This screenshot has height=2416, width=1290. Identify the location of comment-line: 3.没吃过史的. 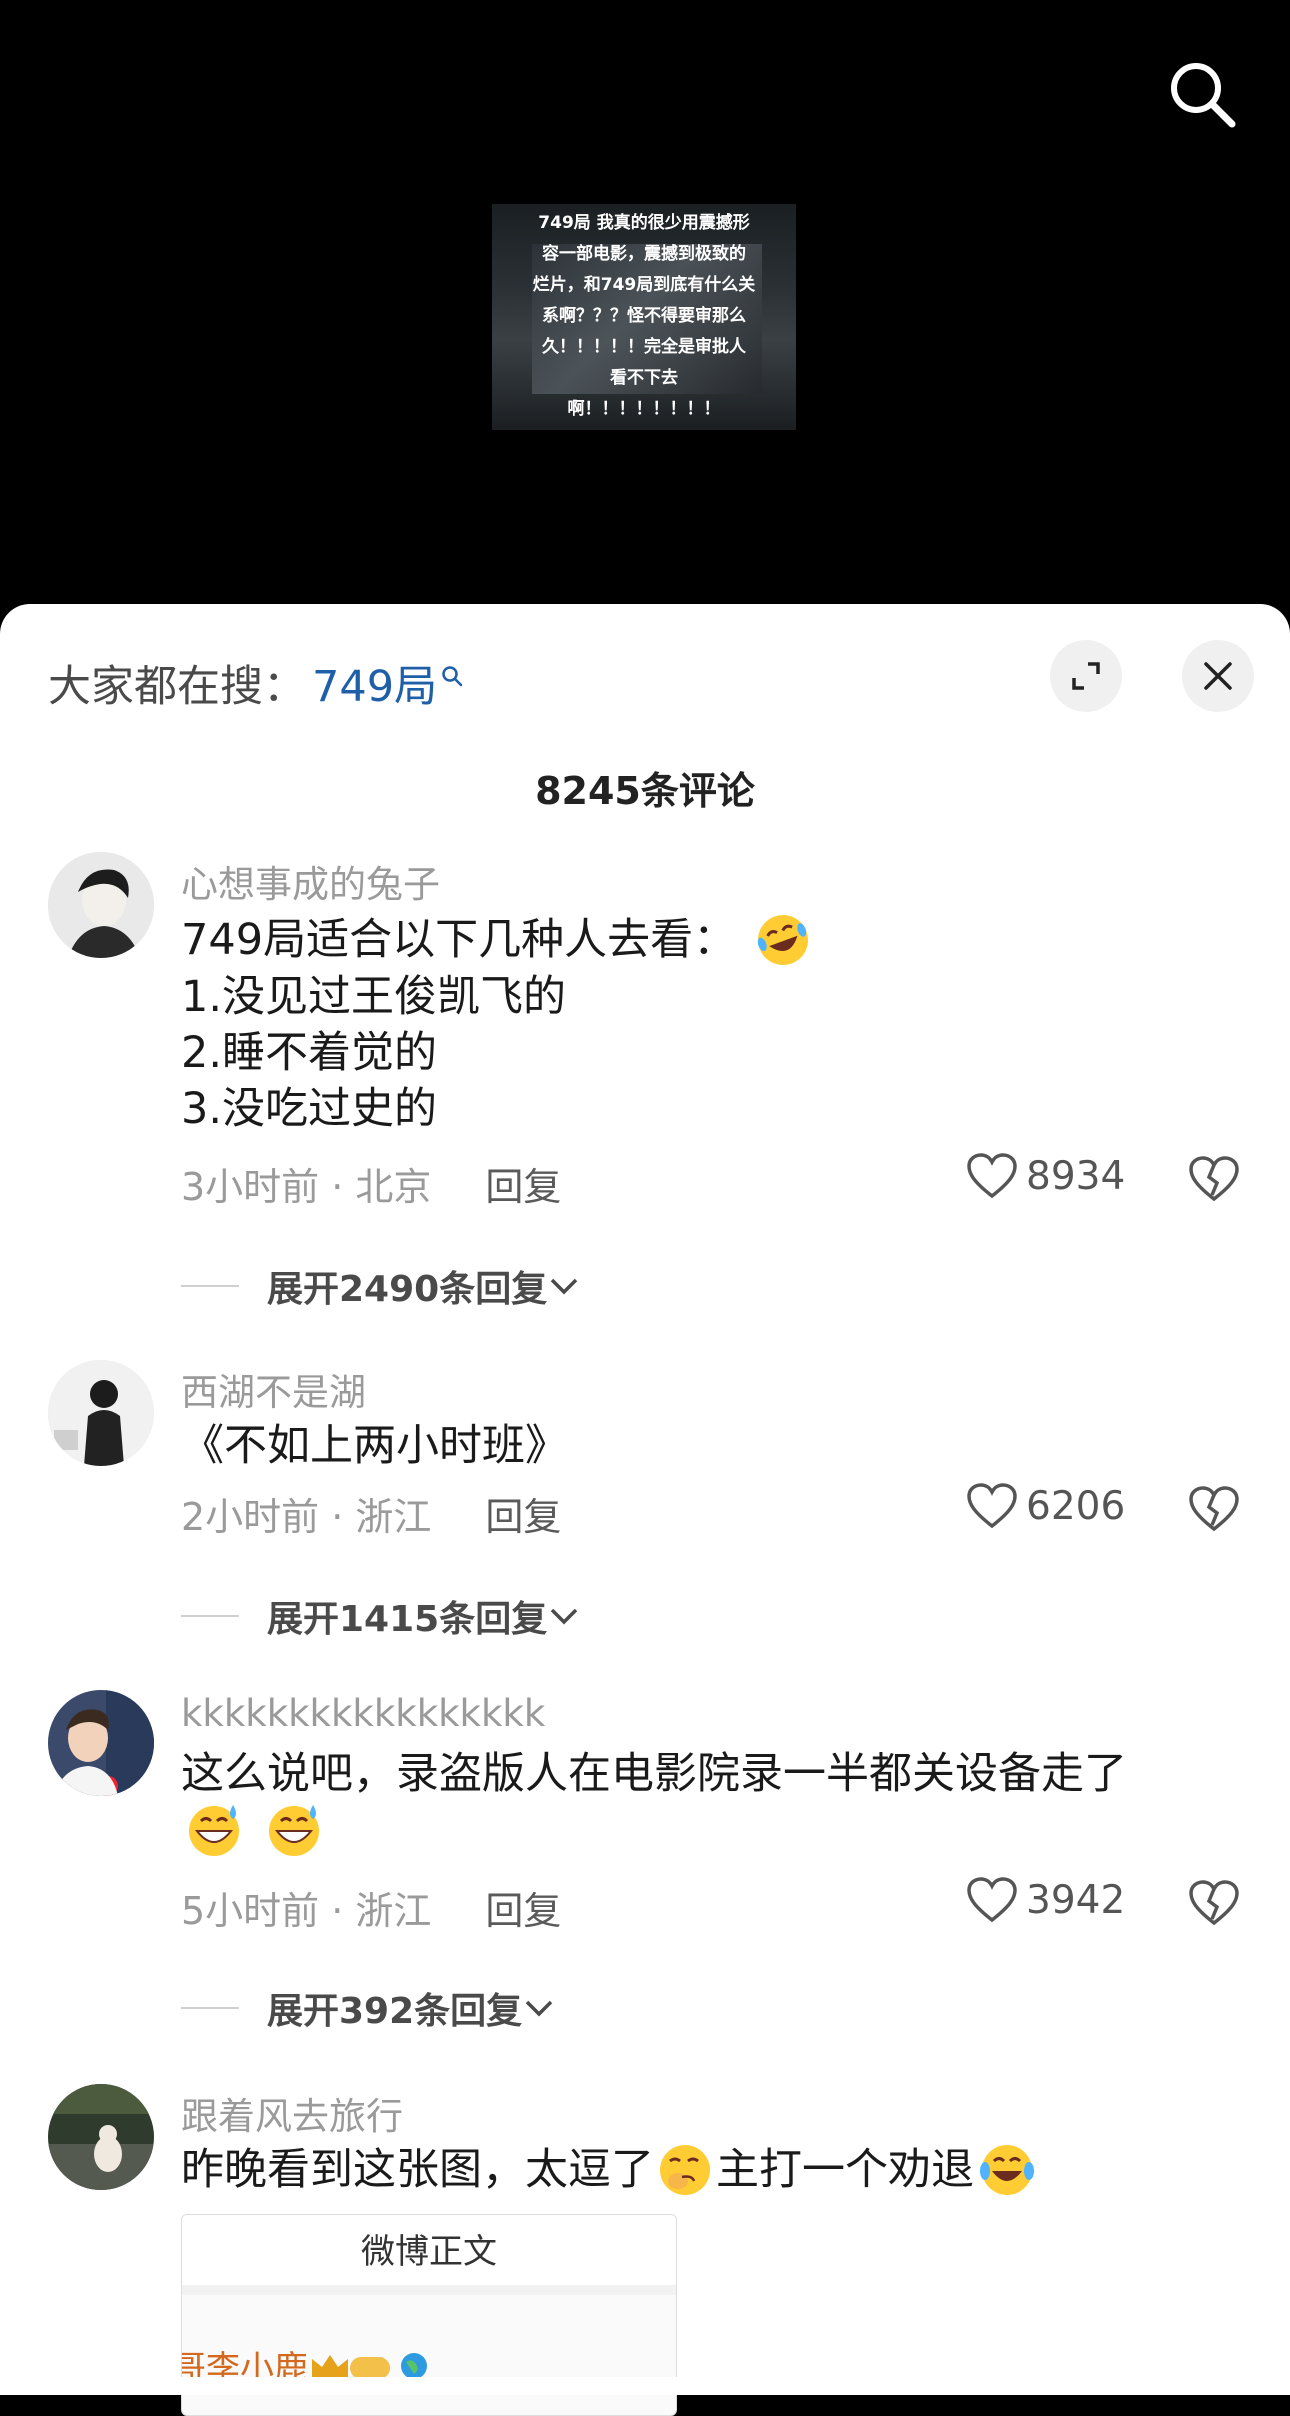
(309, 1108).